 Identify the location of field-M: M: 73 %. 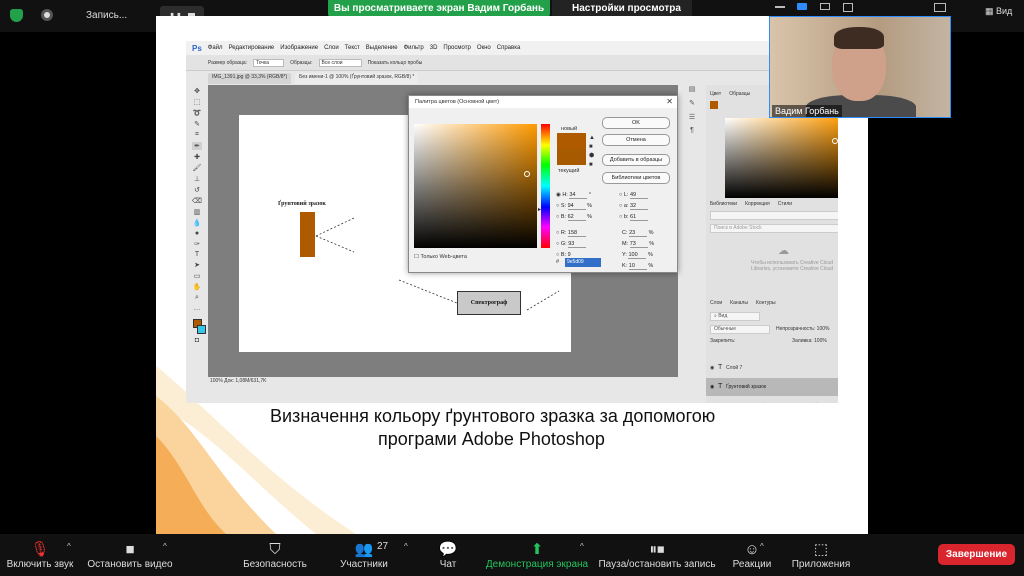
(648, 246).